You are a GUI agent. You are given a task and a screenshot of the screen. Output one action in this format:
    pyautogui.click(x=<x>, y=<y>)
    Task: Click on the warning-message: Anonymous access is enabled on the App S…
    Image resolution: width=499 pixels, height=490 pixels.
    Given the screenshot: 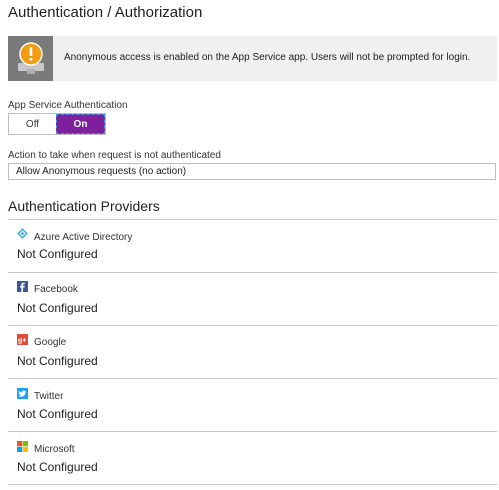 What is the action you would take?
    pyautogui.click(x=267, y=57)
    